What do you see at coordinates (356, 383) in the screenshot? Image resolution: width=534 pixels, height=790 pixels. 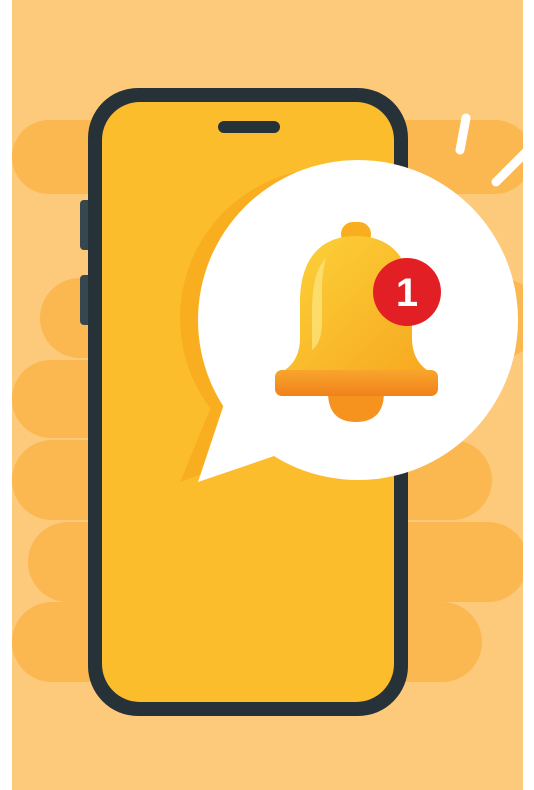 I see `bell-base` at bounding box center [356, 383].